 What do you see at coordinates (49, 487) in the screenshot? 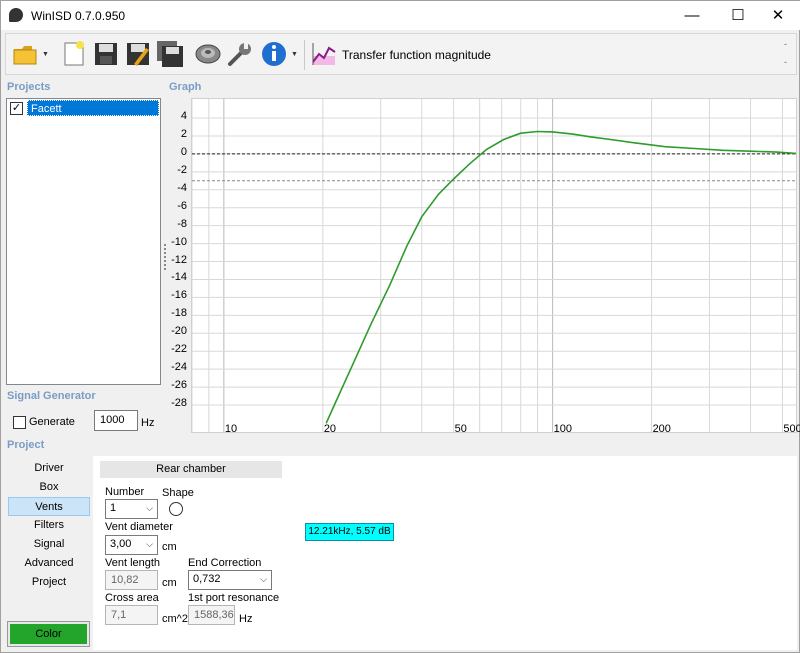
I see `nav-item-box: Box` at bounding box center [49, 487].